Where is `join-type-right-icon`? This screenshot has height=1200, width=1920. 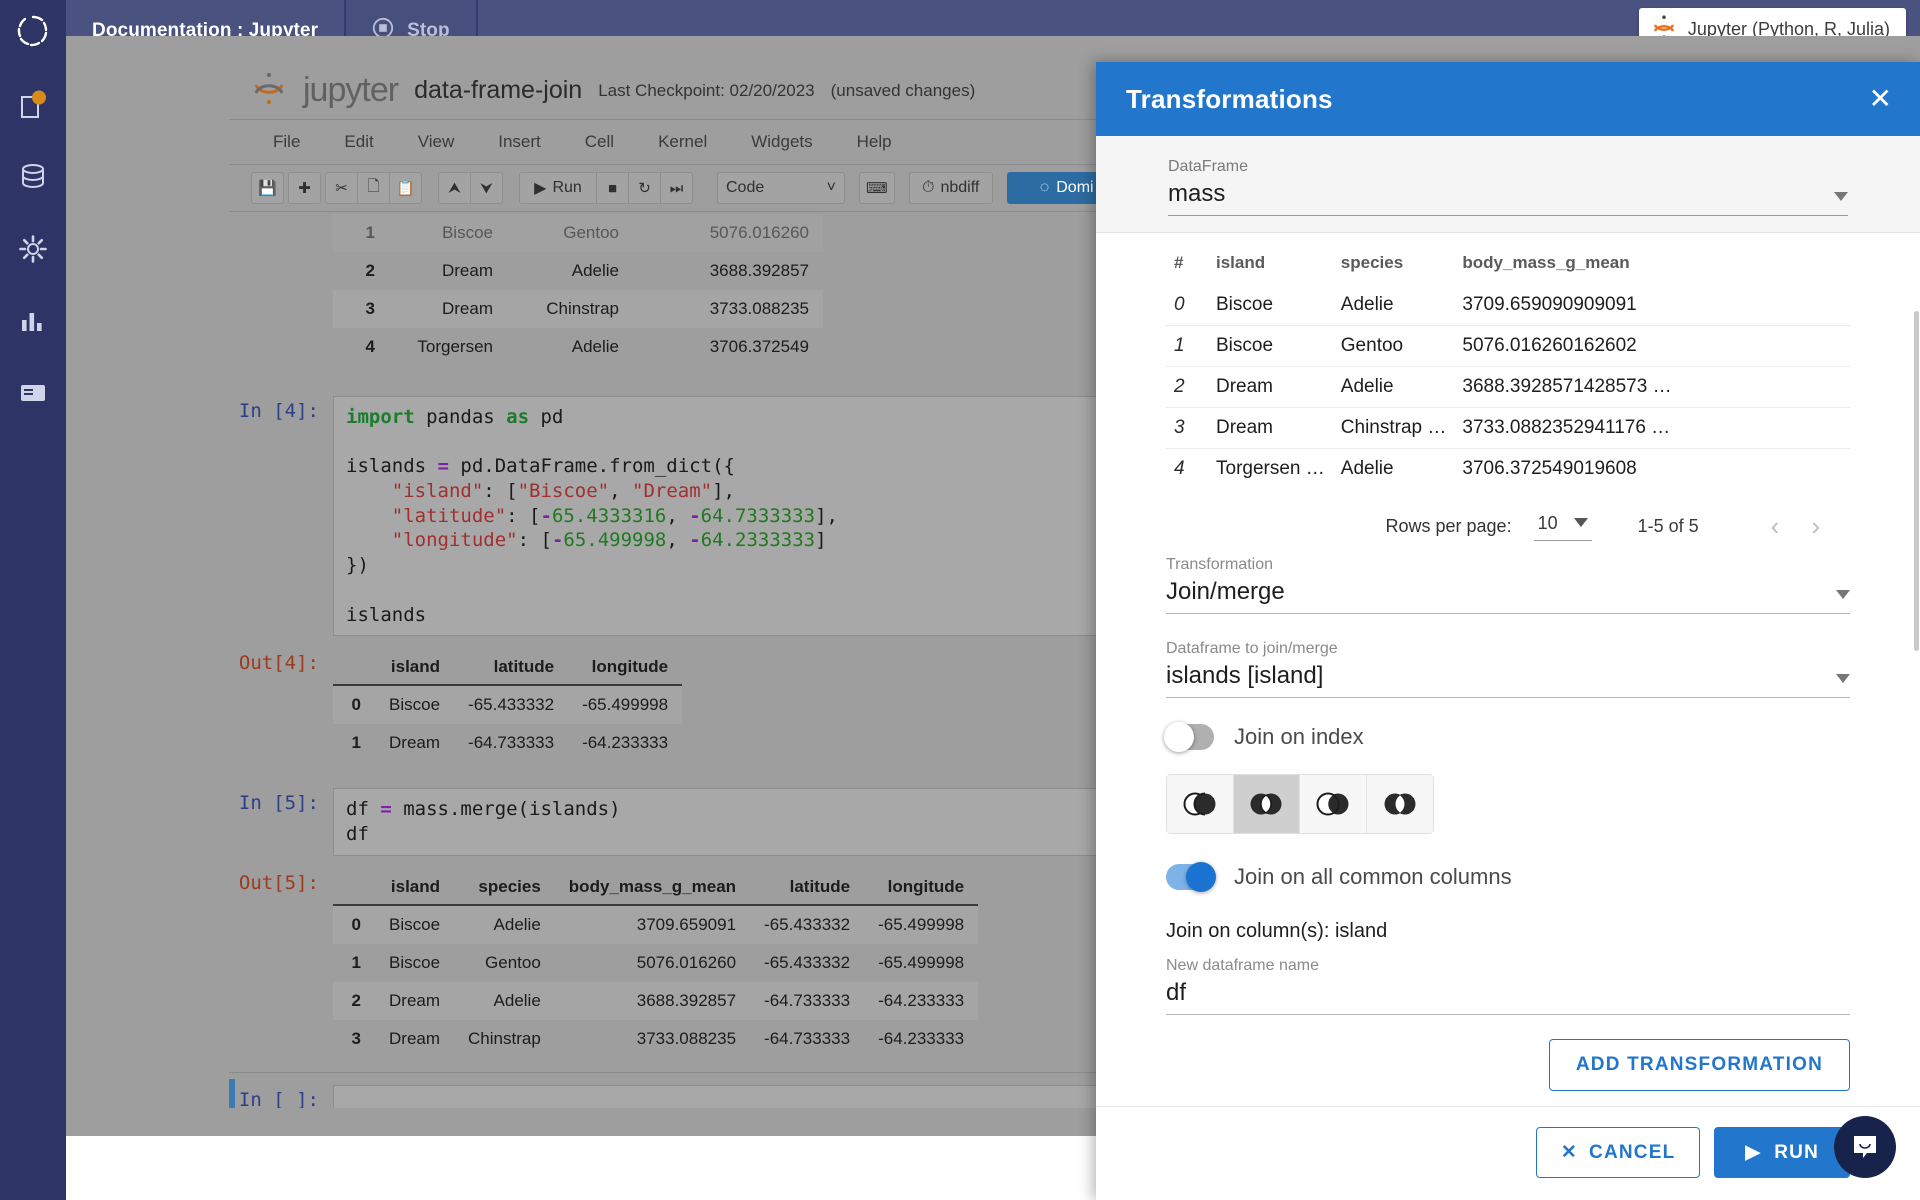
join-type-right-icon is located at coordinates (1333, 804).